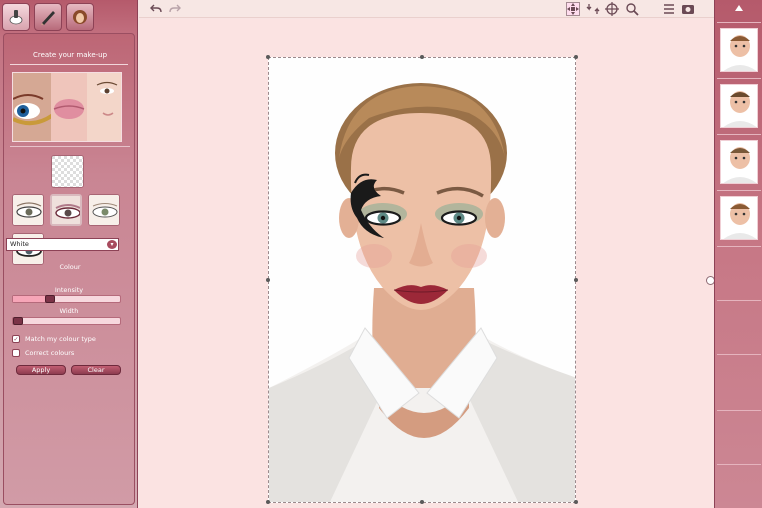 Image resolution: width=762 pixels, height=508 pixels. What do you see at coordinates (69, 311) in the screenshot?
I see `width-label: Width` at bounding box center [69, 311].